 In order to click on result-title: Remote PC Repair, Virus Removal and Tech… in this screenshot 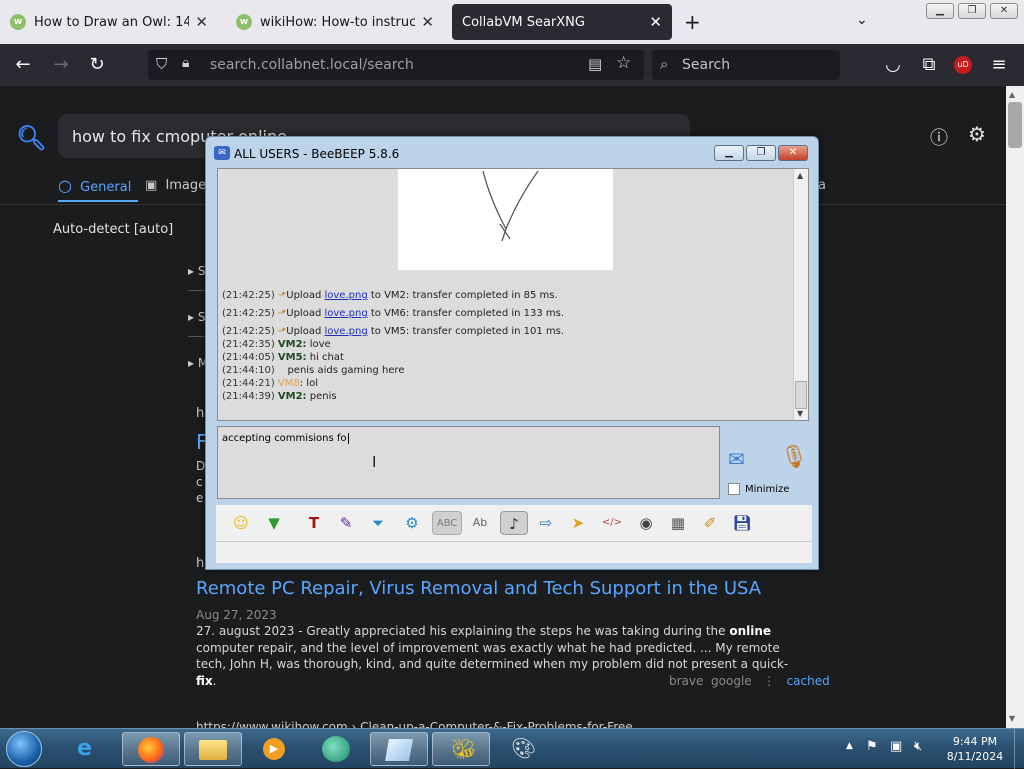, I will do `click(478, 588)`.